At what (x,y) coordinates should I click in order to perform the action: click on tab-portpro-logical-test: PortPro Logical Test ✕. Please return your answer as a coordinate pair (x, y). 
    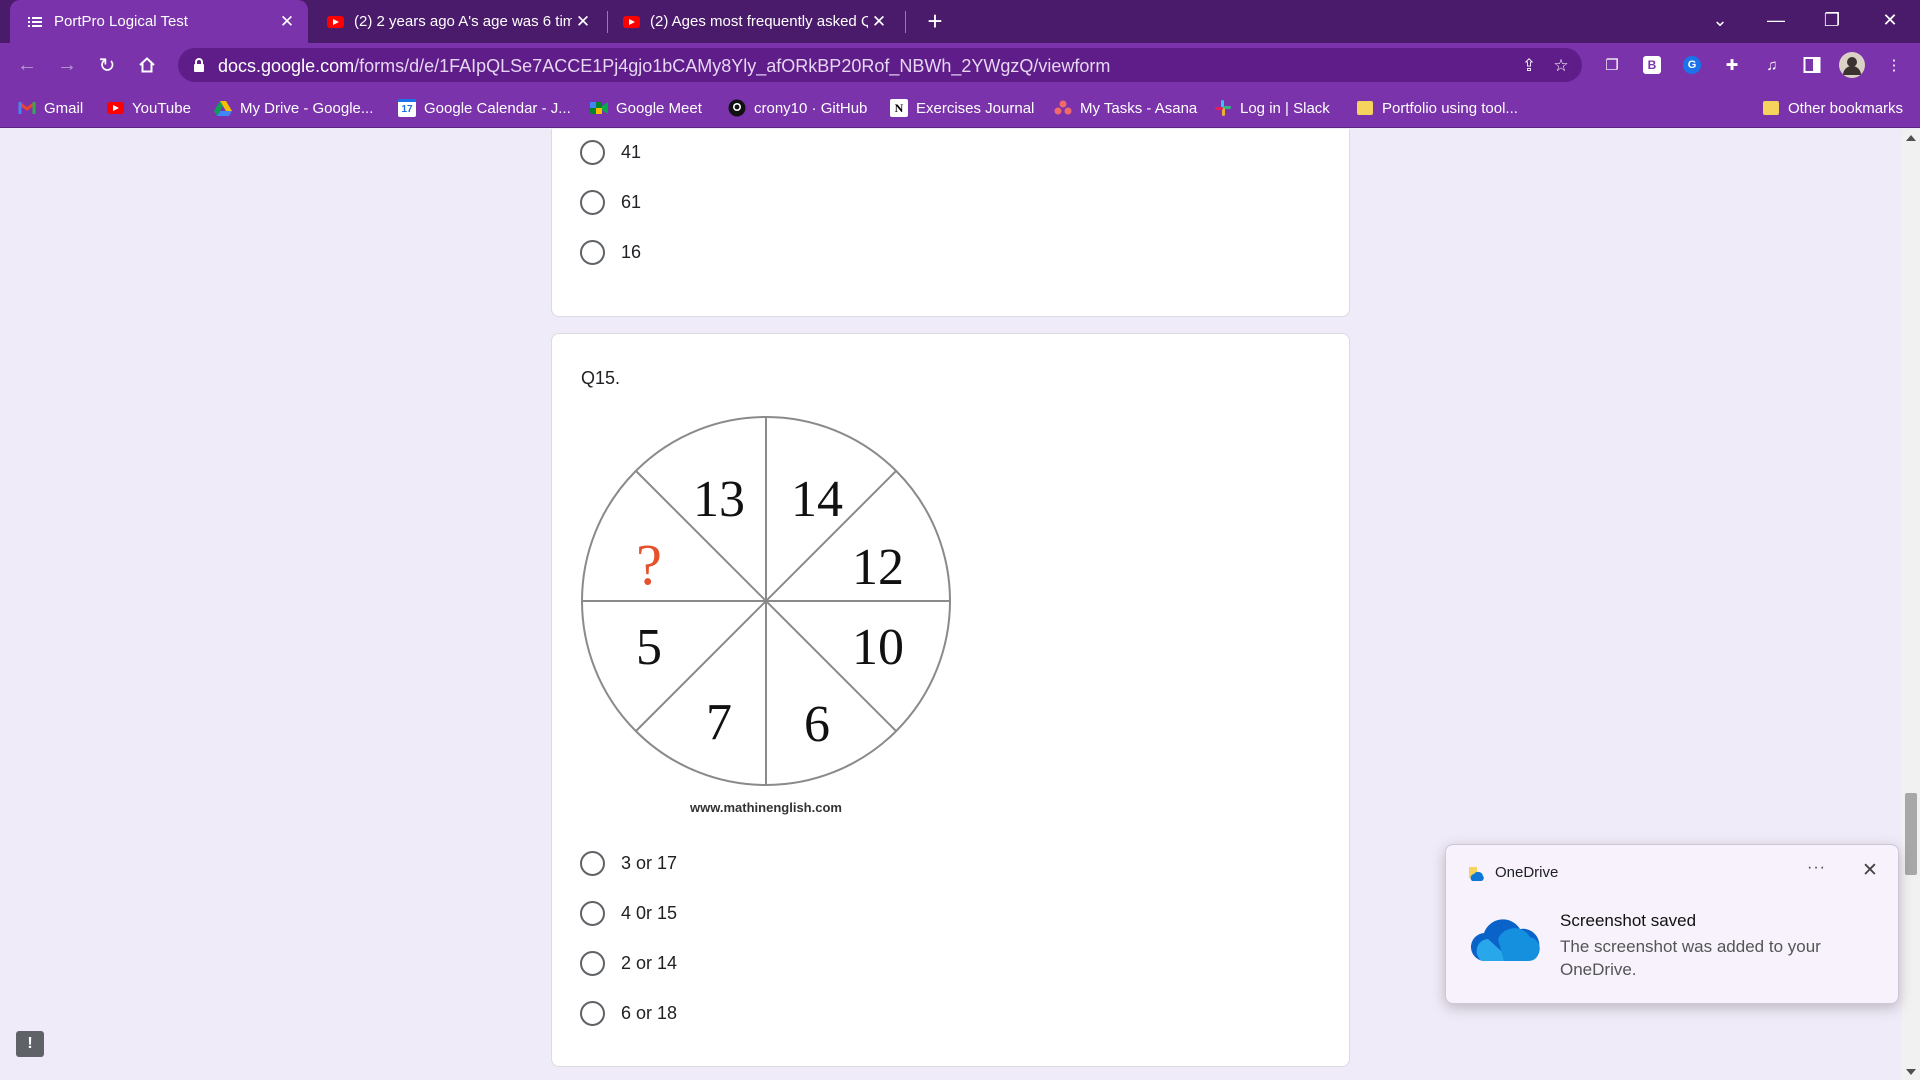
    Looking at the image, I should click on (159, 21).